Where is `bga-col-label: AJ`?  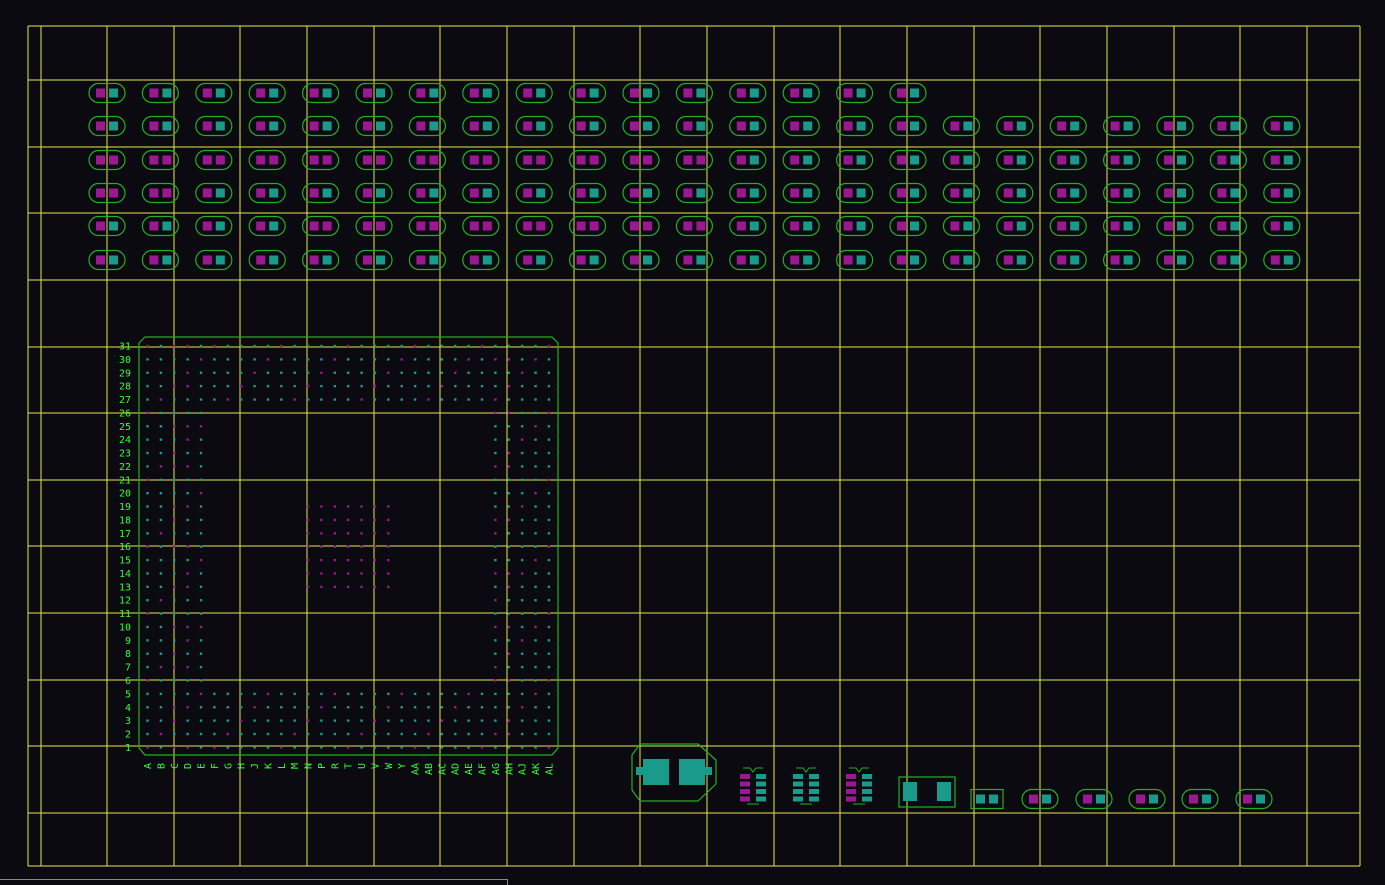 bga-col-label: AJ is located at coordinates (523, 769).